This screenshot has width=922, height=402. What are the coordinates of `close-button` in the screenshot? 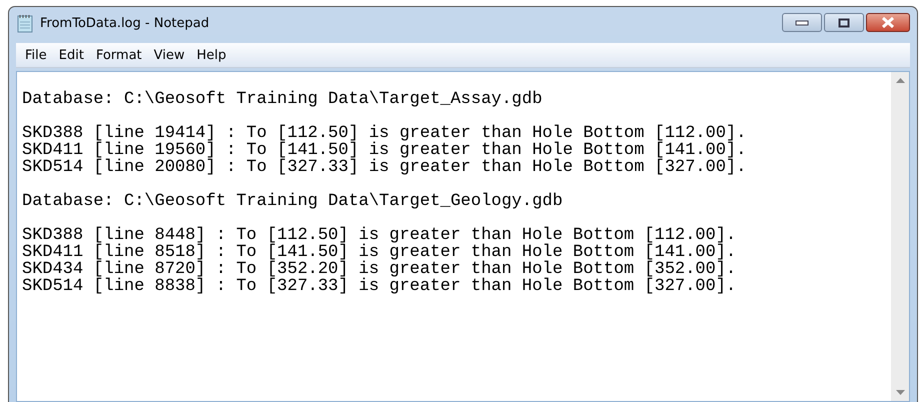 It's located at (888, 22).